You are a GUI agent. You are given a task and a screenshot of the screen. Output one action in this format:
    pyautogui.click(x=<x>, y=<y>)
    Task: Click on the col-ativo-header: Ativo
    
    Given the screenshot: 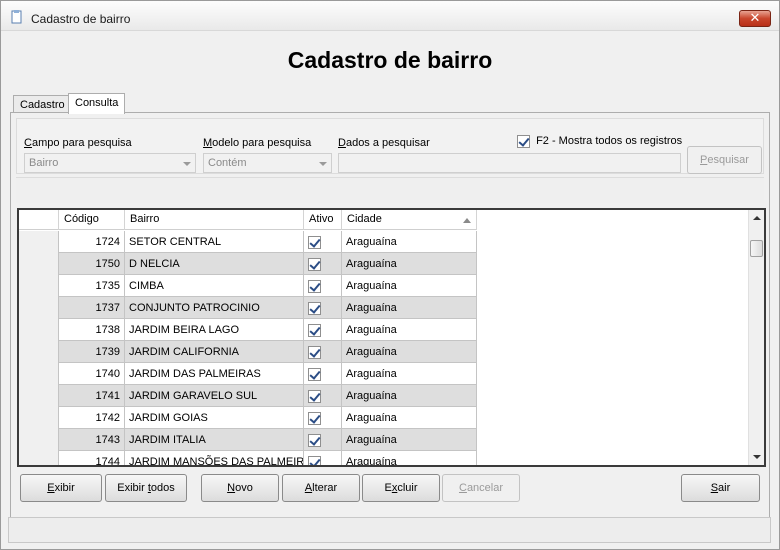 What is the action you would take?
    pyautogui.click(x=323, y=220)
    